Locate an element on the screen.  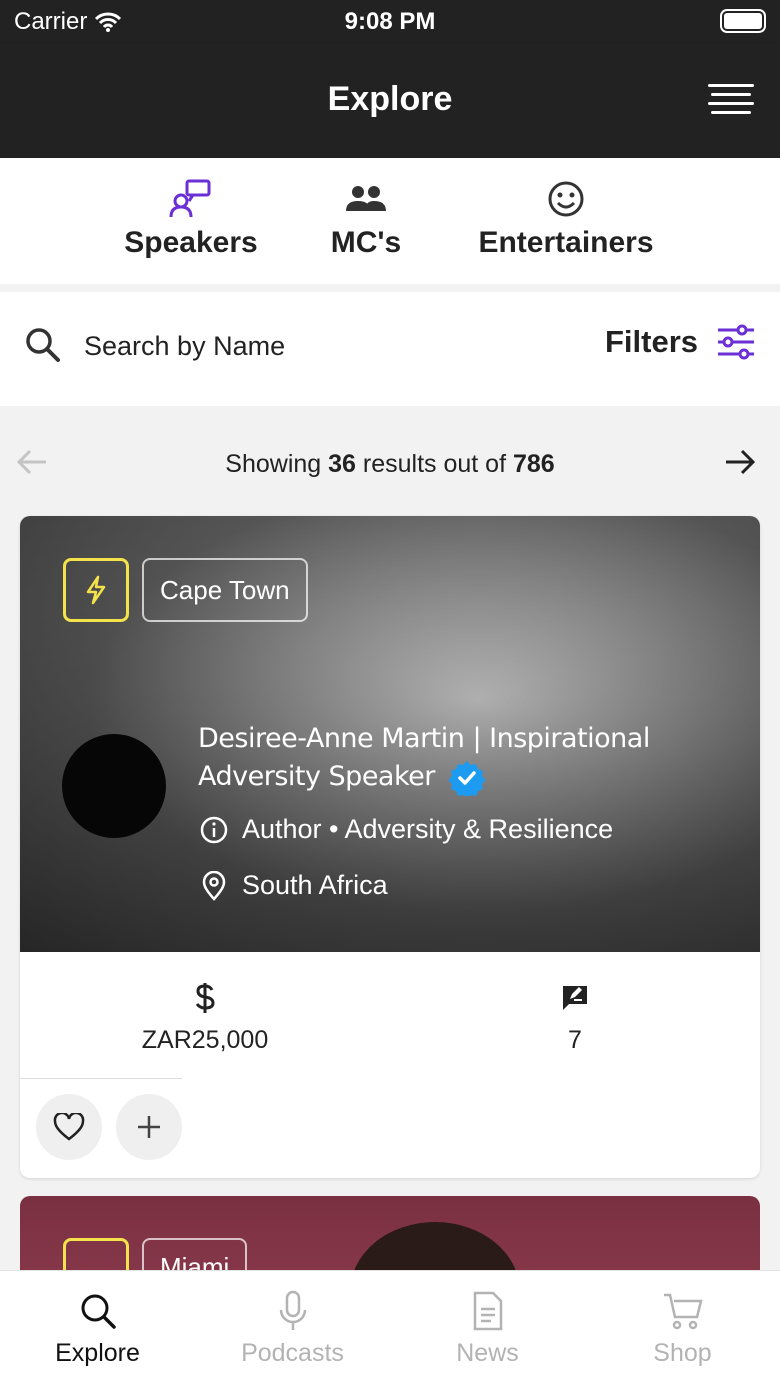
topics-text: Author • Adversity & Resilience is located at coordinates (428, 829).